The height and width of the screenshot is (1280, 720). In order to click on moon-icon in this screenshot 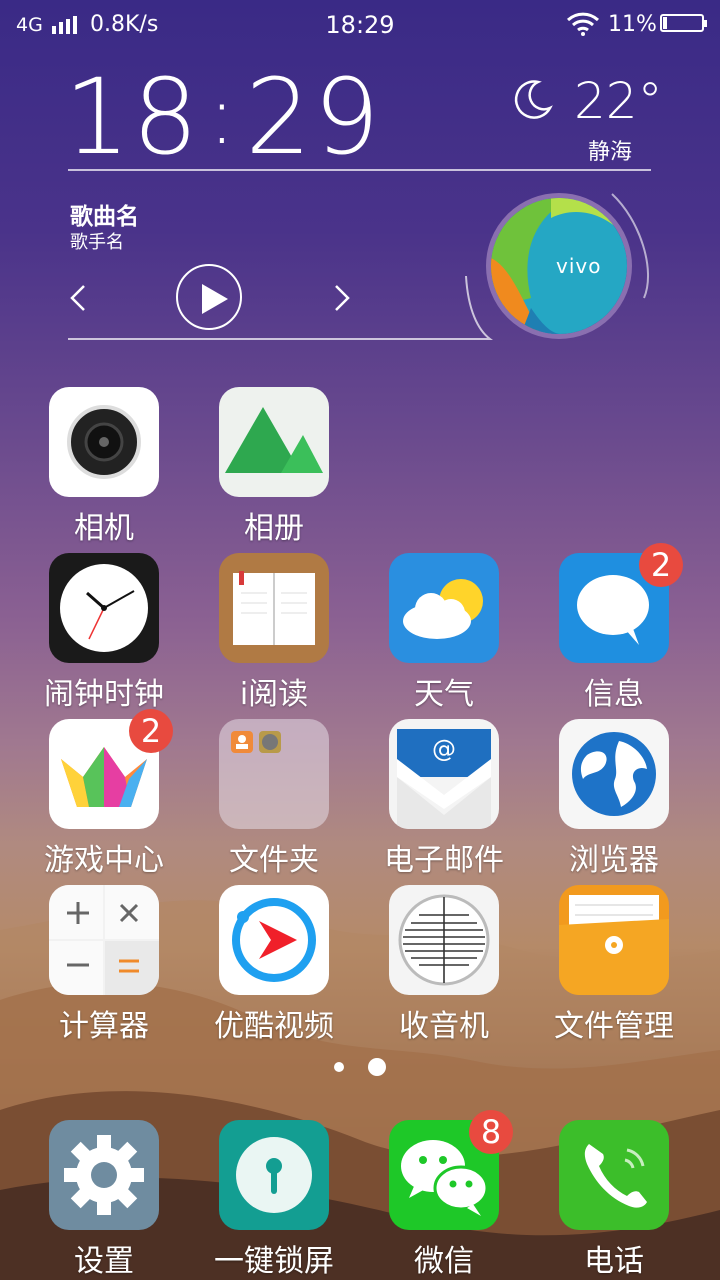, I will do `click(533, 99)`.